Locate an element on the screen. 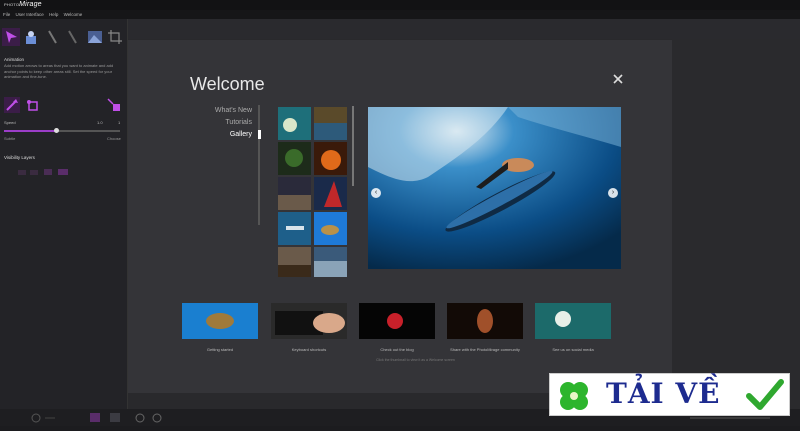 Image resolution: width=800 pixels, height=431 pixels. canvas-toolbar is located at coordinates (464, 29).